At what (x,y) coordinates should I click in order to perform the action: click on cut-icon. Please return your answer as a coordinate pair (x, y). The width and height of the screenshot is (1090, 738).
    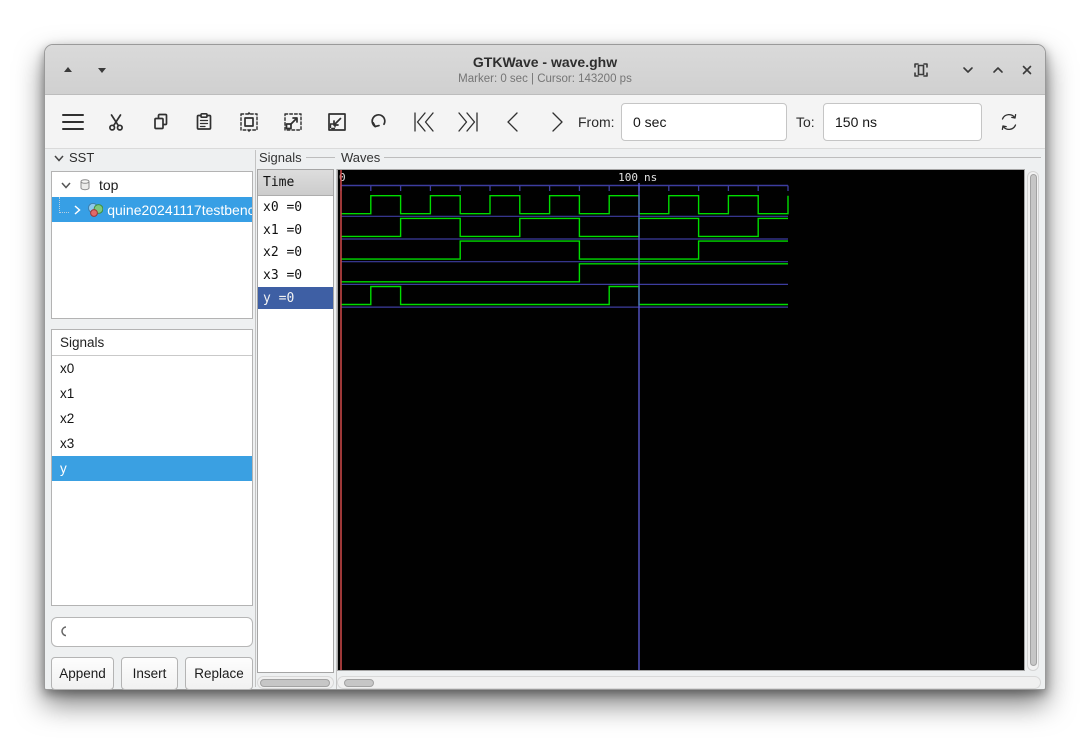
    Looking at the image, I should click on (116, 122).